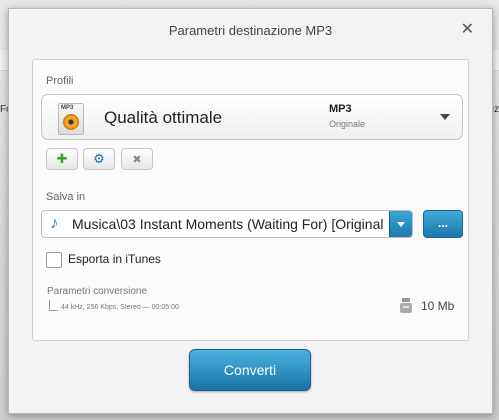 The height and width of the screenshot is (420, 499). I want to click on dialog-title: Parametri destinazione MP3, so click(250, 30).